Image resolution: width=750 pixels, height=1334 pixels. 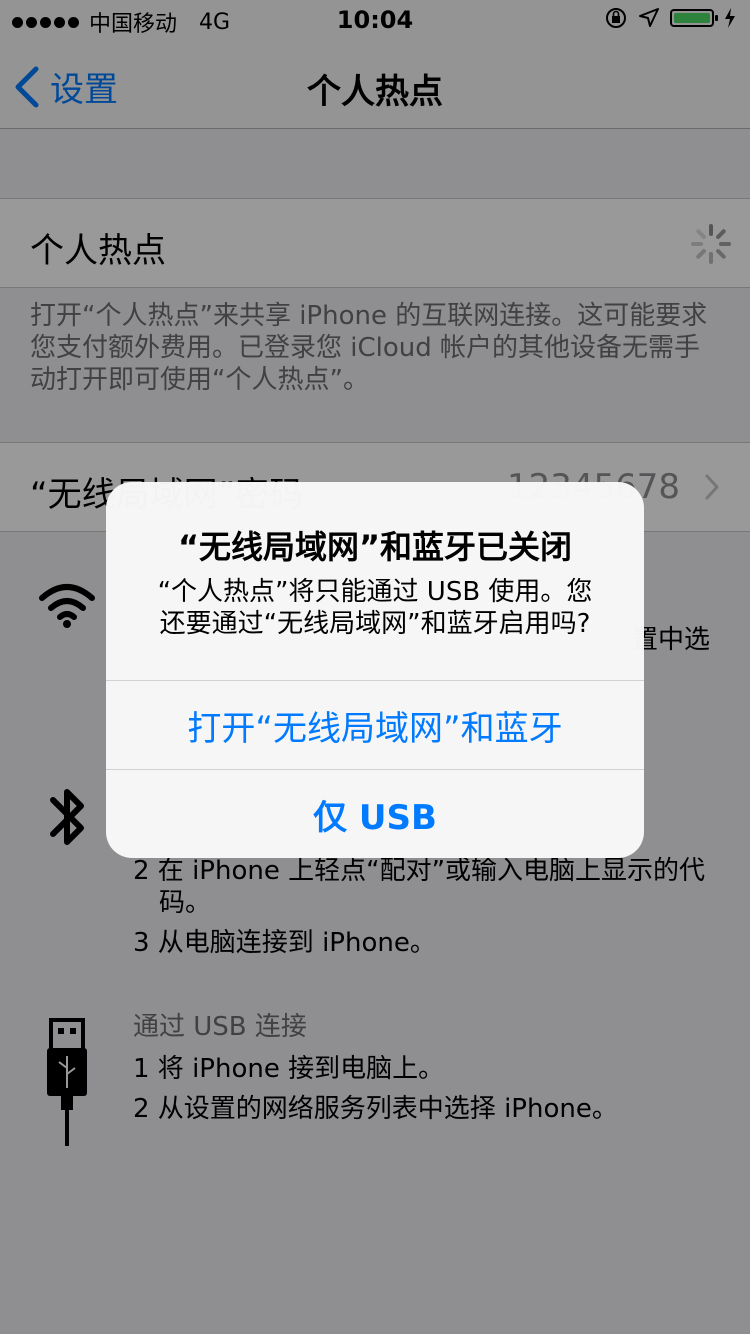 What do you see at coordinates (375, 724) in the screenshot?
I see `enable-wifi-bluetooth-button: 打开“无线局域网”和蓝牙` at bounding box center [375, 724].